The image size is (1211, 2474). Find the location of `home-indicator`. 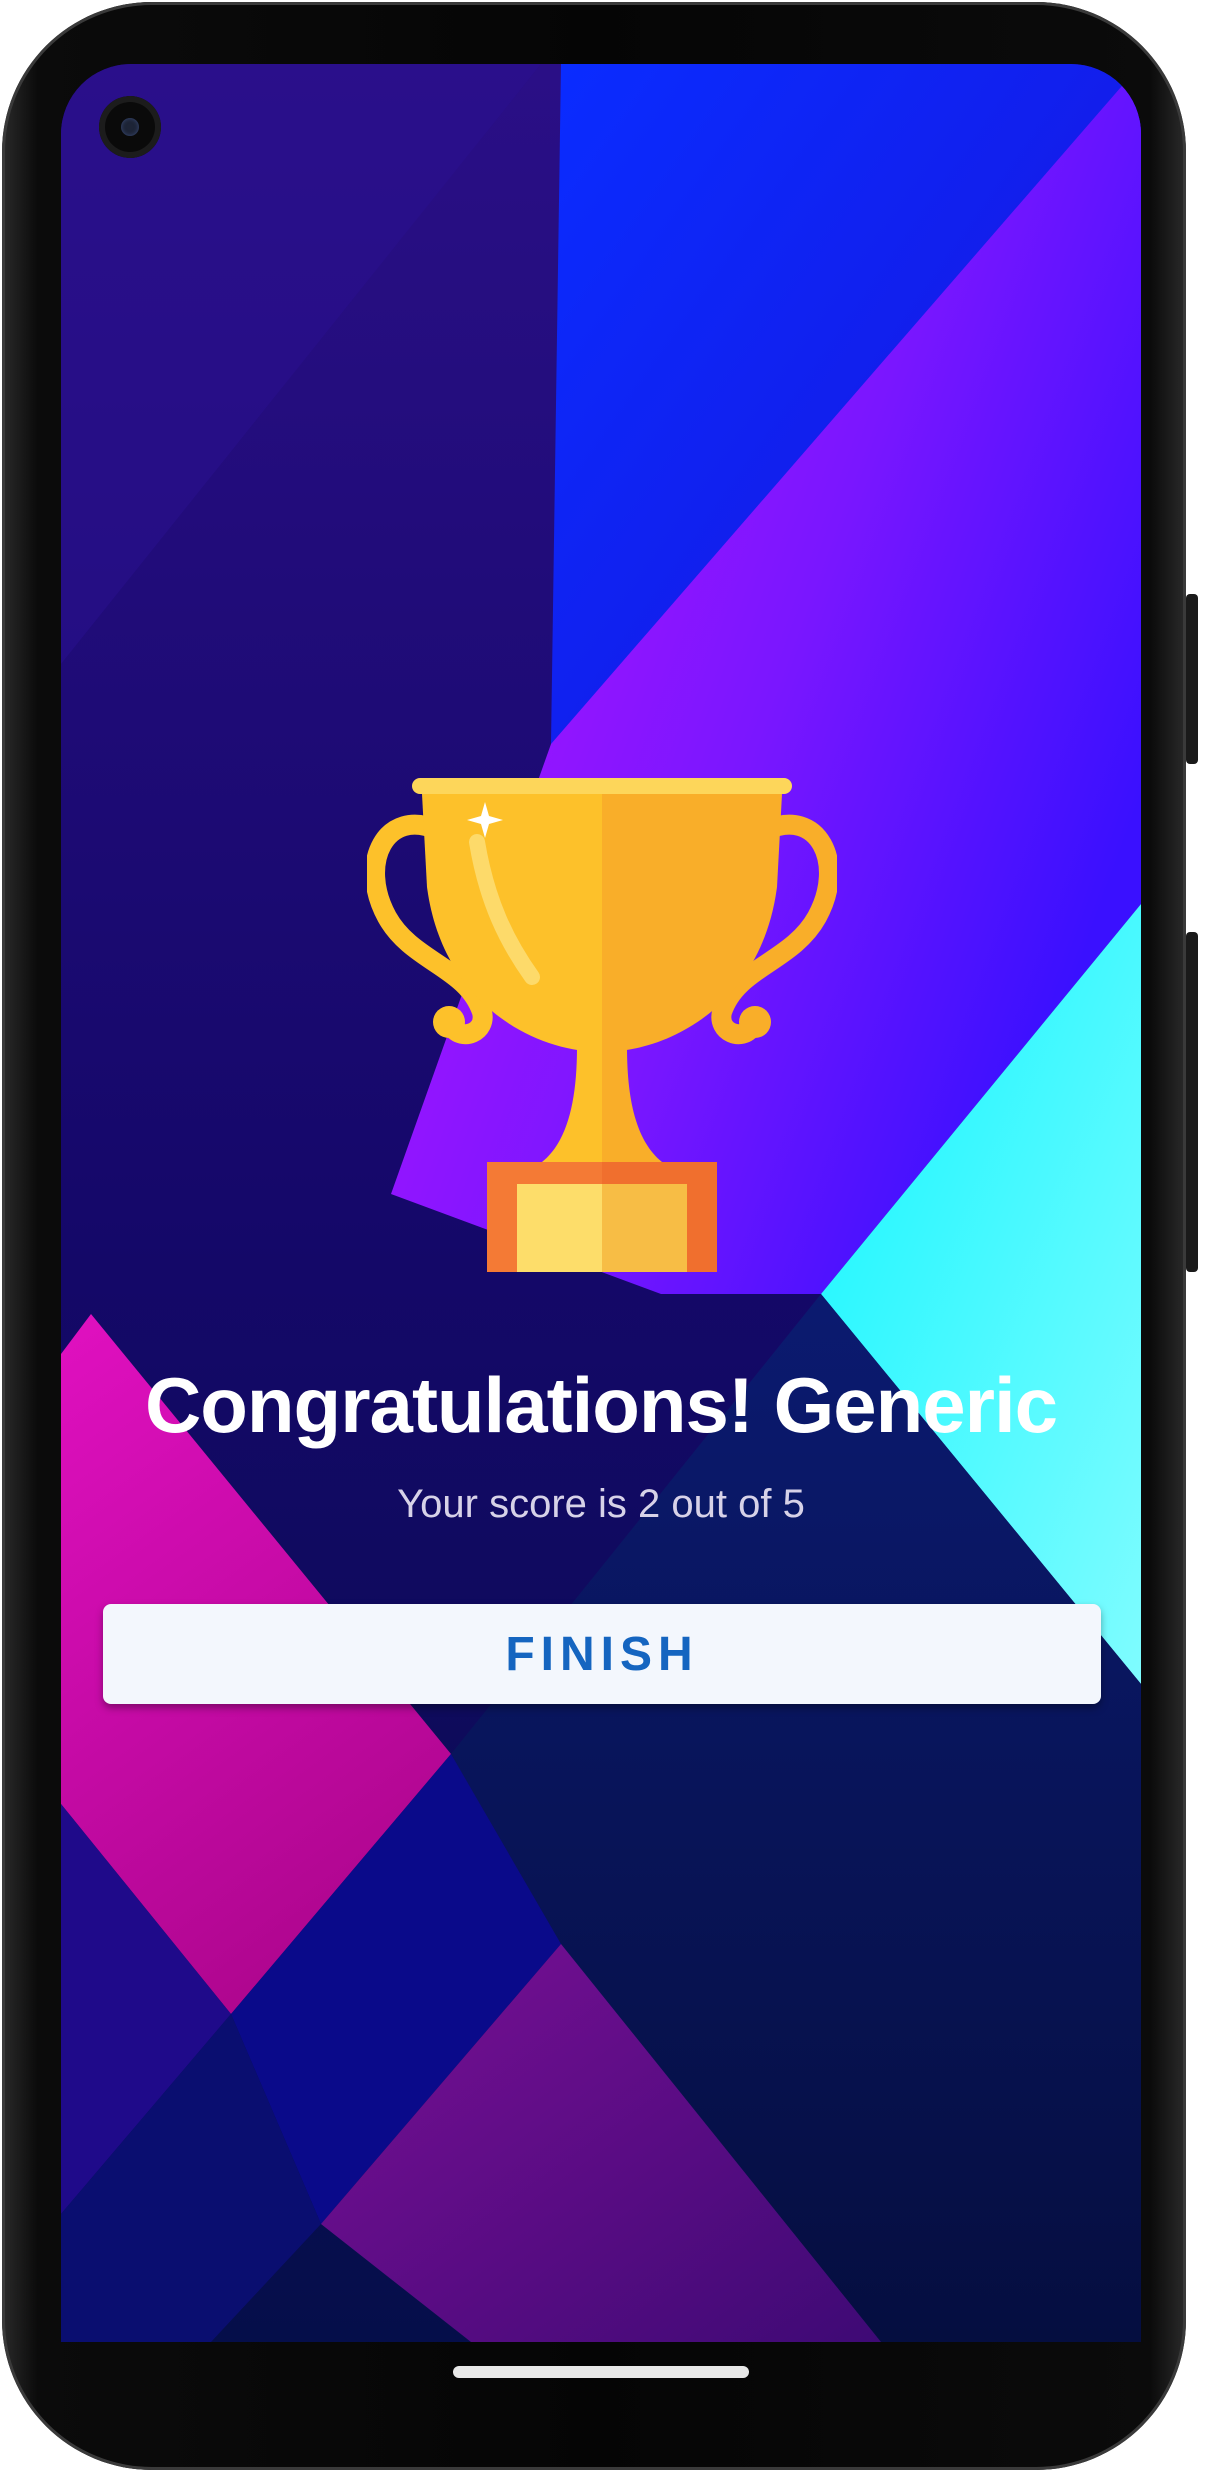

home-indicator is located at coordinates (601, 2372).